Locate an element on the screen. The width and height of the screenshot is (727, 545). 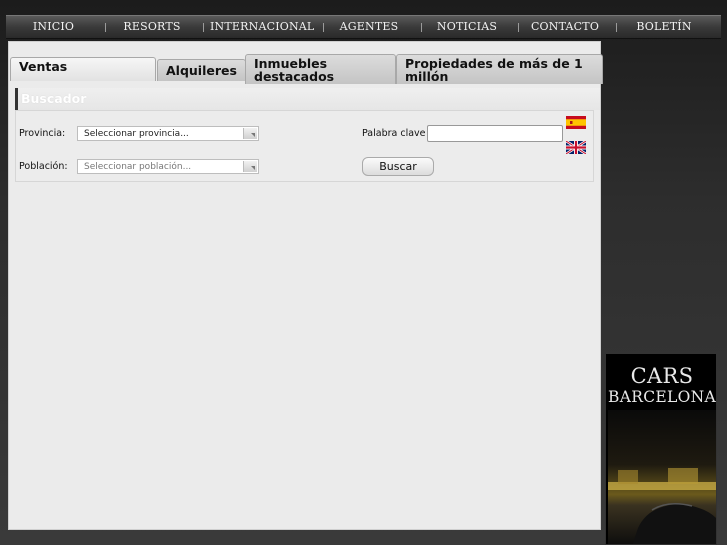
nav-inicio: INICIO is located at coordinates (53, 27).